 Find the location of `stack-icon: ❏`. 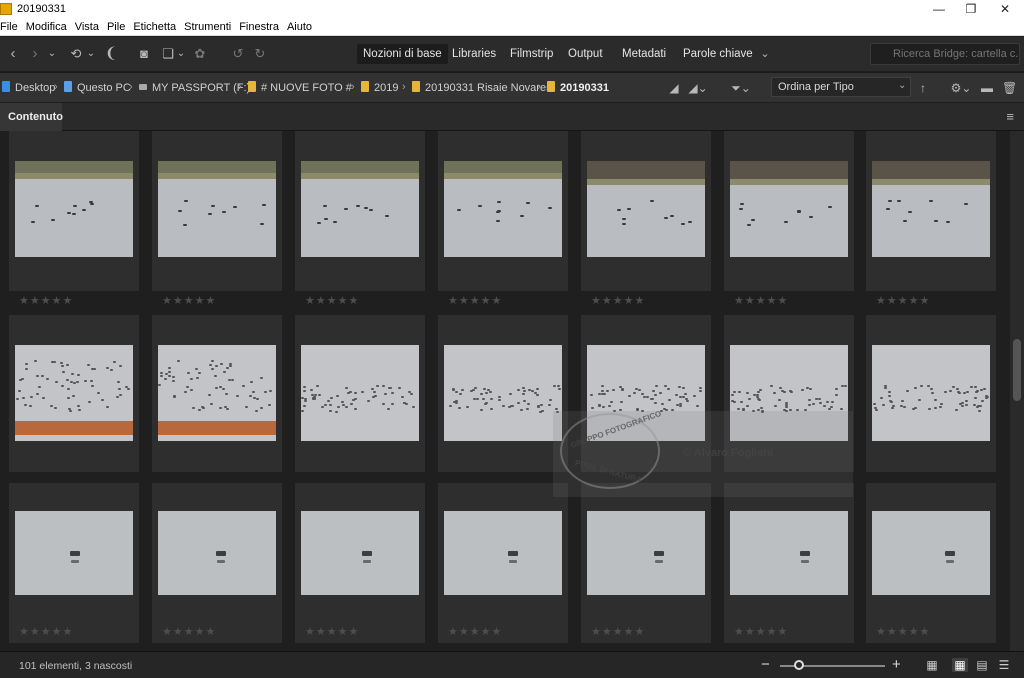

stack-icon: ❏ is located at coordinates (168, 54).